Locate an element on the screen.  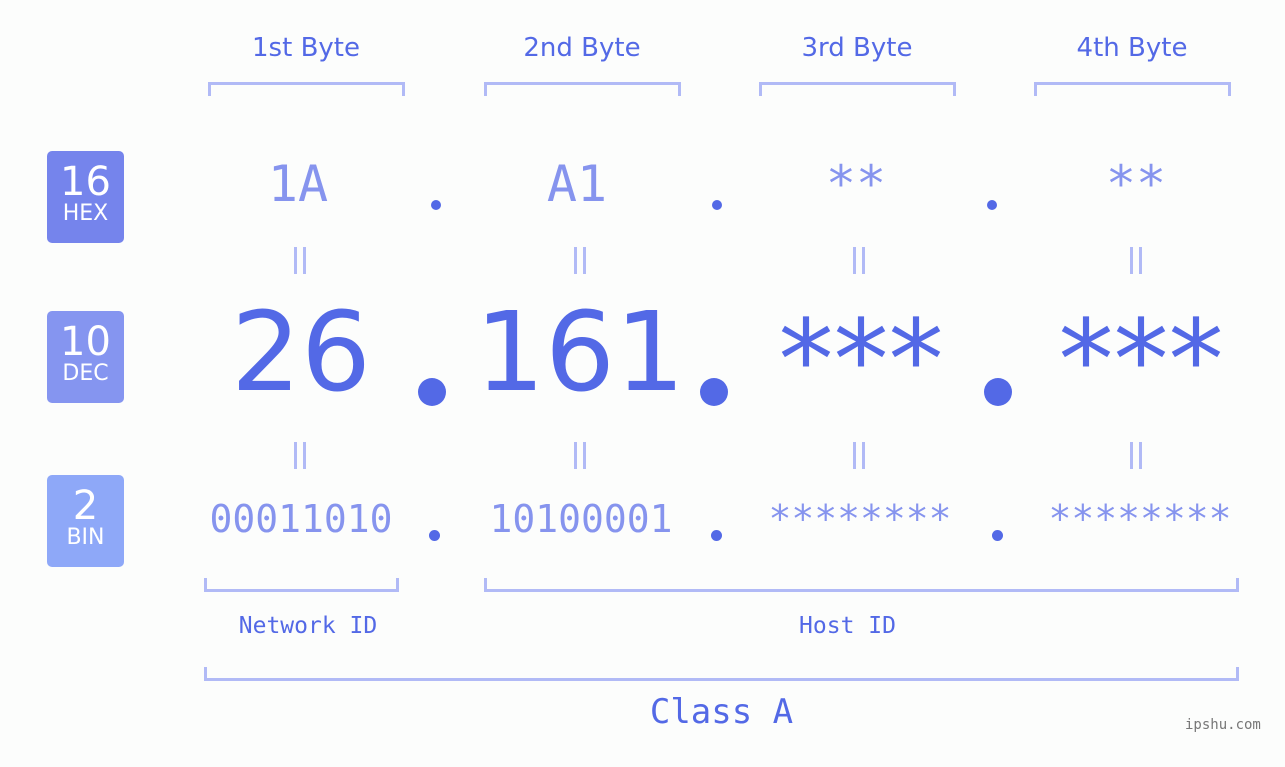
dec-badge: 10 DEC is located at coordinates (85, 357).